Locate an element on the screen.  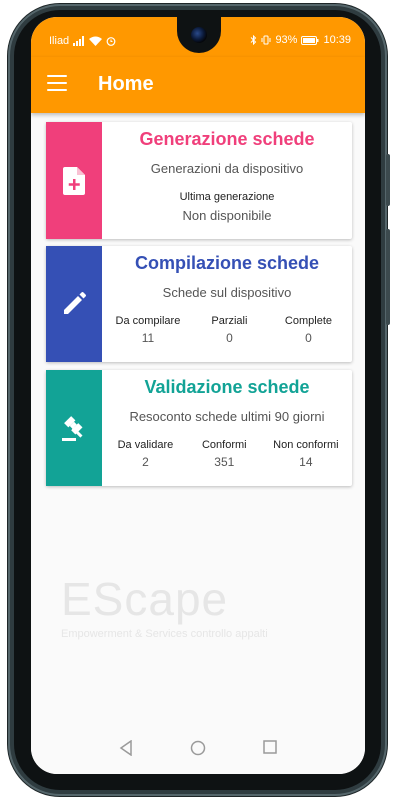
logo-tagline: Empowerment & Services controllo appalti is located at coordinates (164, 634).